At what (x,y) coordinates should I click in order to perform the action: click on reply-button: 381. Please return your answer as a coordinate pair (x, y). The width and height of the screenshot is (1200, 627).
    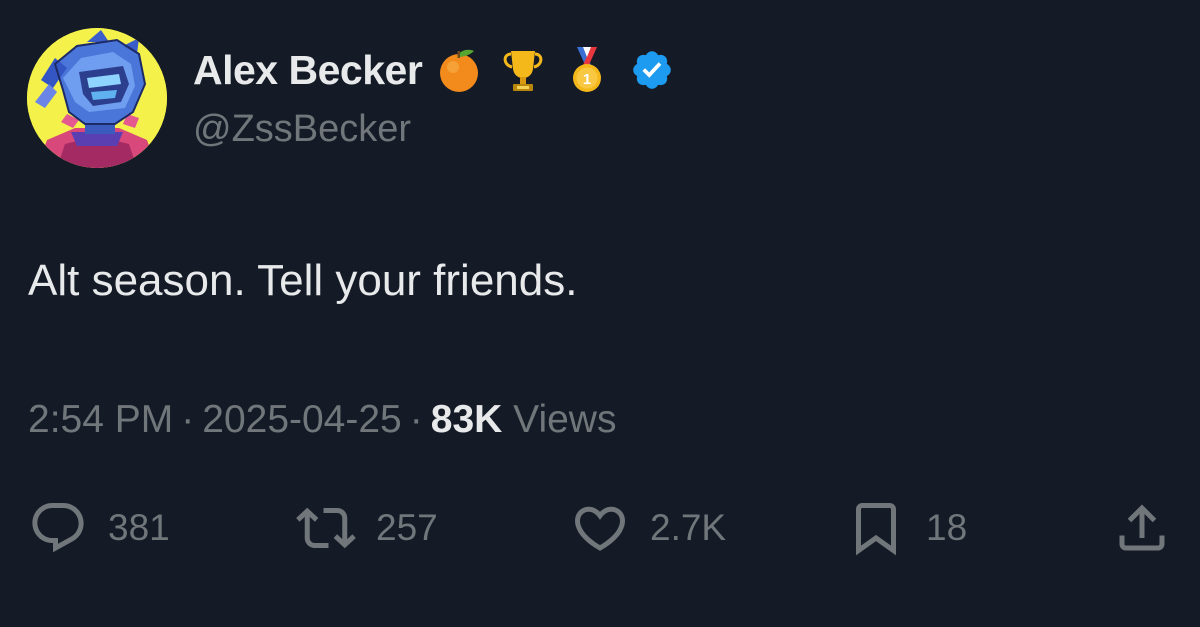
    Looking at the image, I should click on (99, 528).